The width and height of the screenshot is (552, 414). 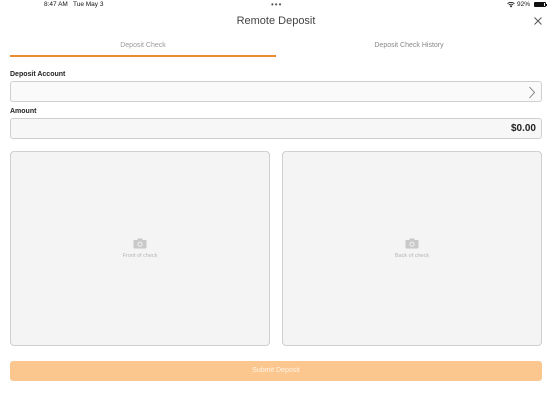 I want to click on page-title: Remote Deposit, so click(x=276, y=21).